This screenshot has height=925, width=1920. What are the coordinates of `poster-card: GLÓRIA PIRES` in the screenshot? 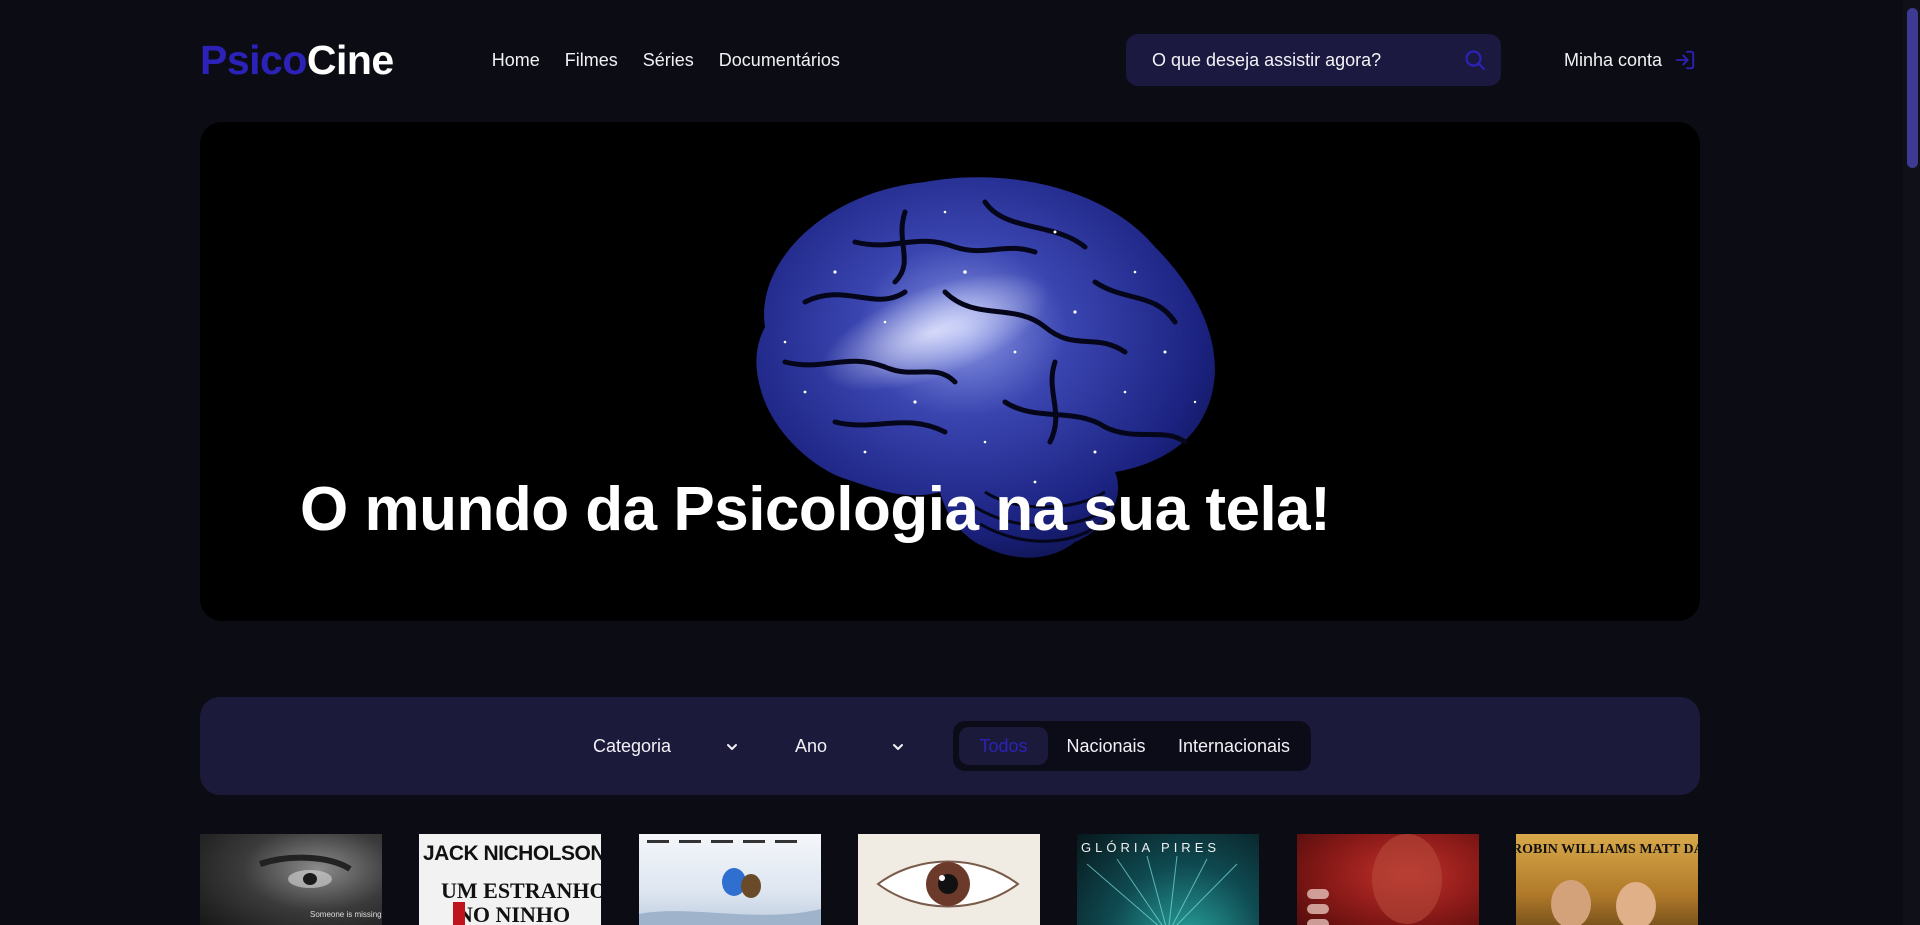 It's located at (1168, 879).